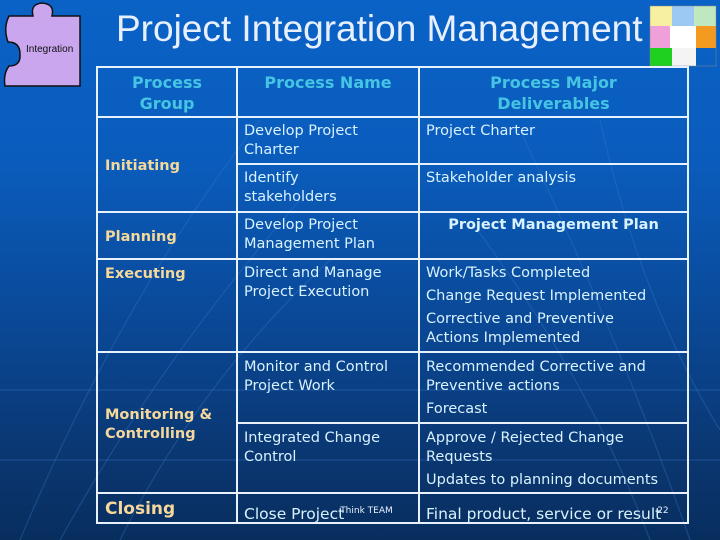  Describe the element at coordinates (140, 509) in the screenshot. I see `group-closing: Closing` at that location.